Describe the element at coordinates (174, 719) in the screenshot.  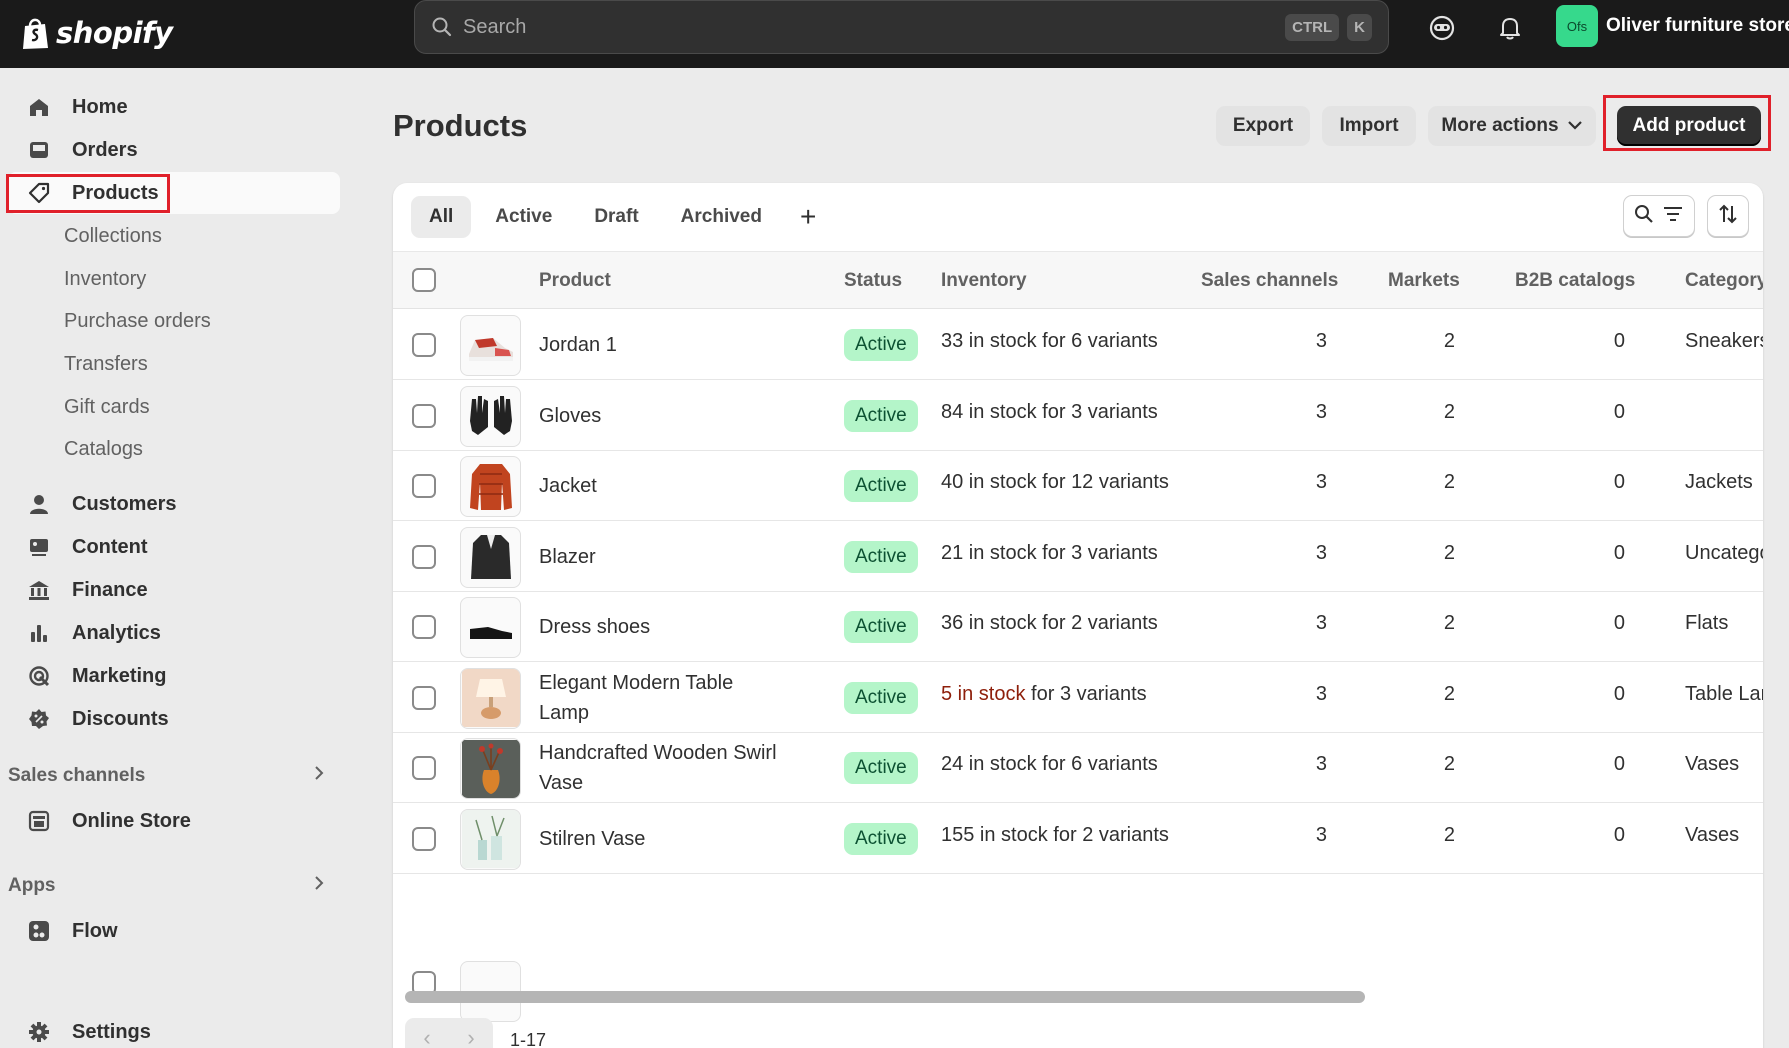
I see `sidebar-item-discounts: Discounts` at that location.